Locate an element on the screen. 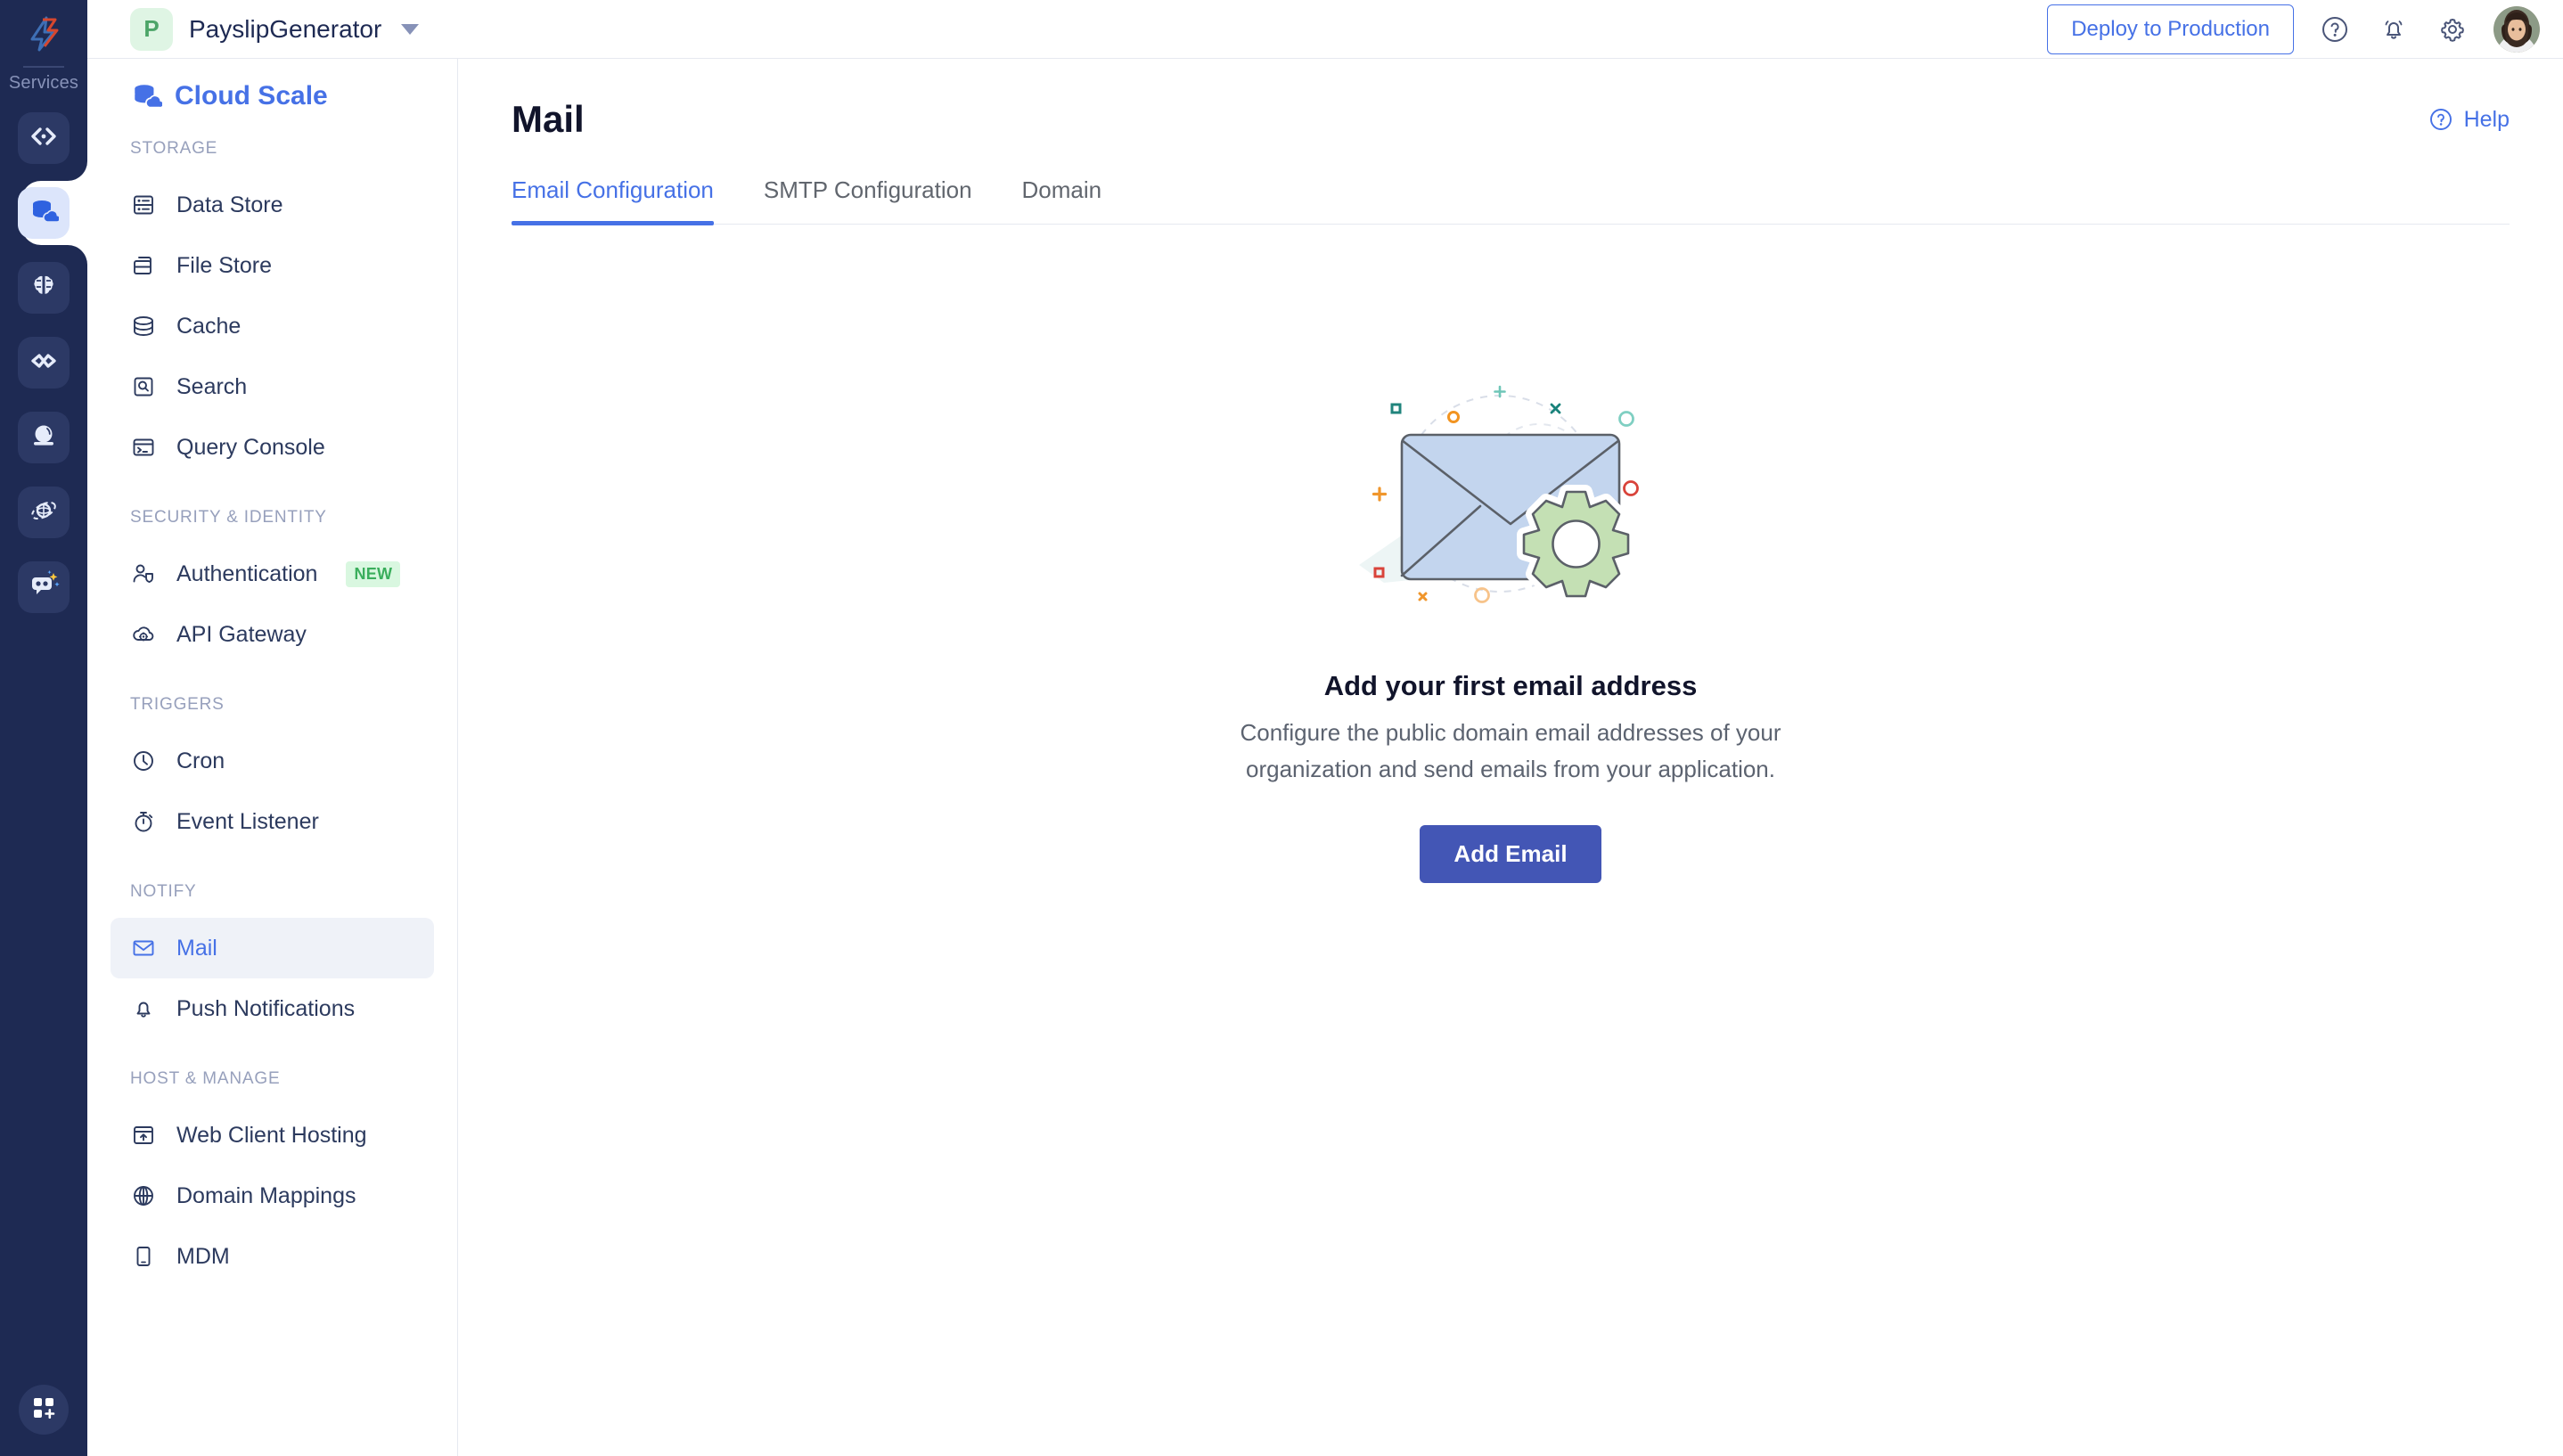 The height and width of the screenshot is (1456, 2563). sidebar-group-triggers-label: TRIGGERS is located at coordinates (177, 704).